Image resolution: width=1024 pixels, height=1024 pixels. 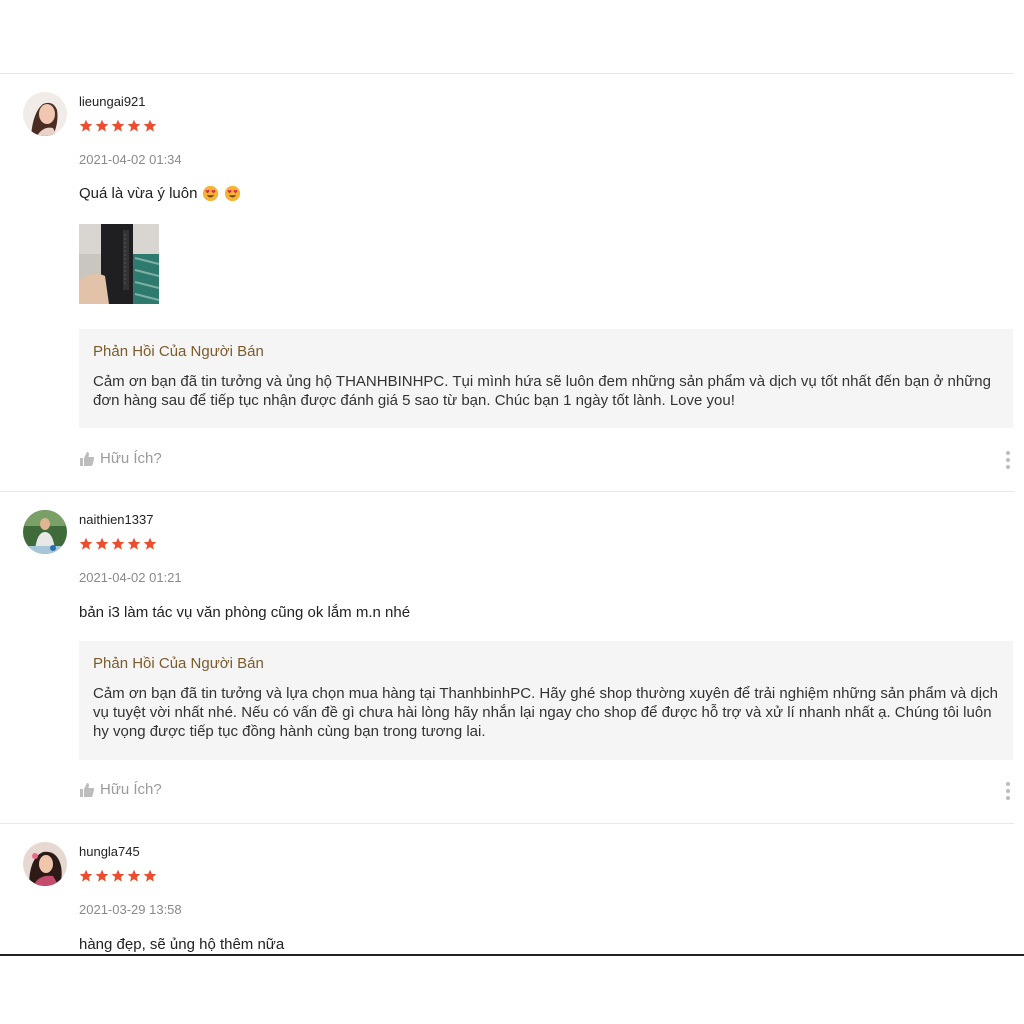 I want to click on review-comment-text: hàng đẹp, sẽ ủng hộ thêm nữa, so click(x=182, y=944).